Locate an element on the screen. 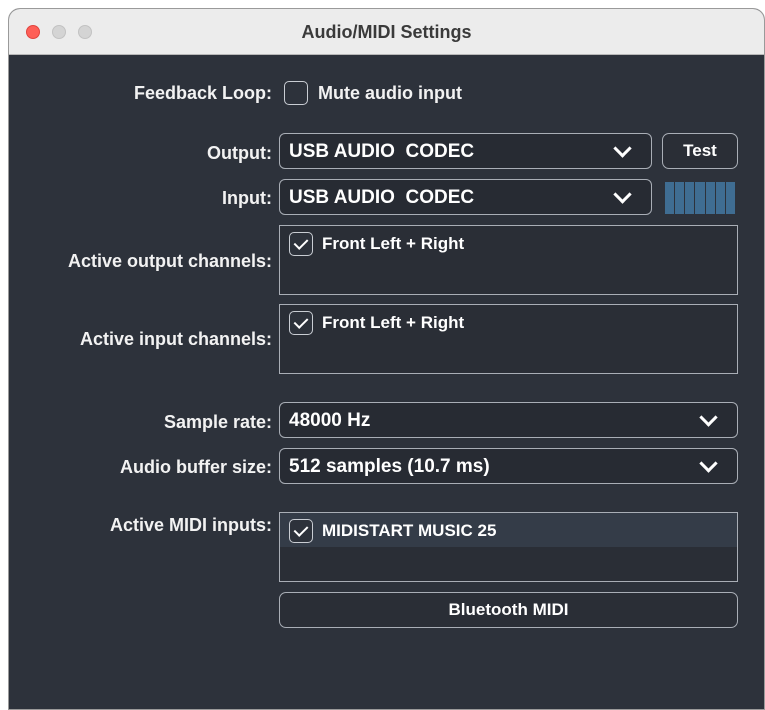 The height and width of the screenshot is (710, 765). mute-audio-input-checkbox is located at coordinates (296, 93).